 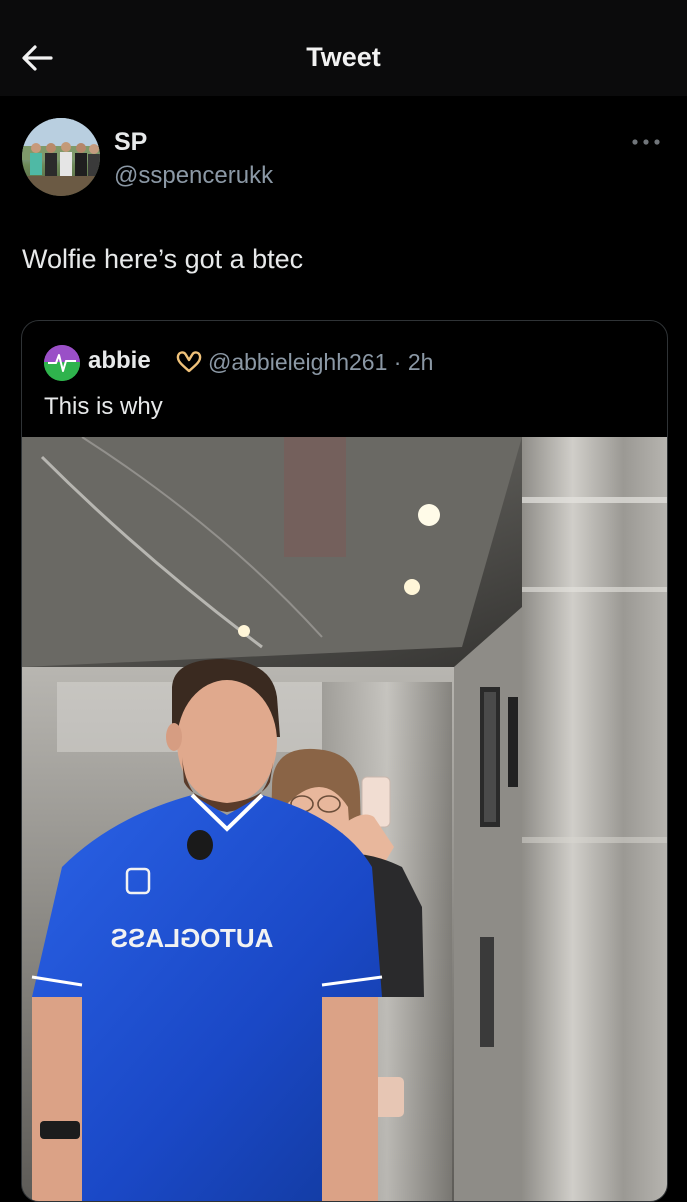 I want to click on quoted-avatar, so click(x=62, y=363).